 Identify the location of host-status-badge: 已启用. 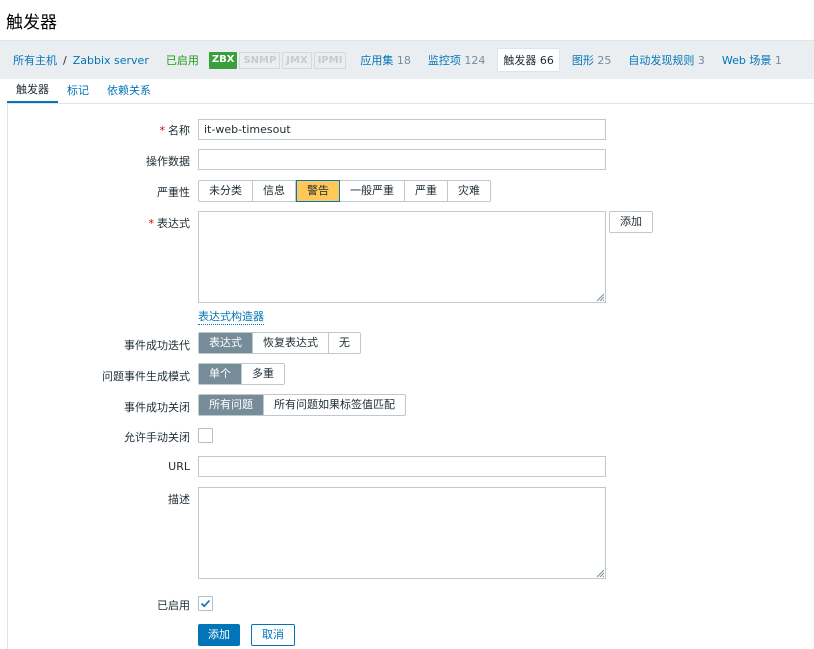
(182, 60).